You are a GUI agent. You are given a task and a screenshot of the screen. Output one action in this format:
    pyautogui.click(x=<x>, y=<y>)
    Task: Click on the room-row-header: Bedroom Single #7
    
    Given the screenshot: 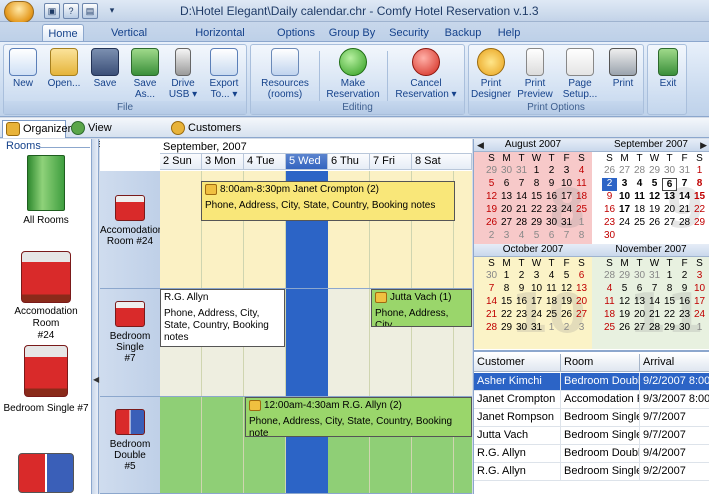 What is the action you would take?
    pyautogui.click(x=130, y=343)
    